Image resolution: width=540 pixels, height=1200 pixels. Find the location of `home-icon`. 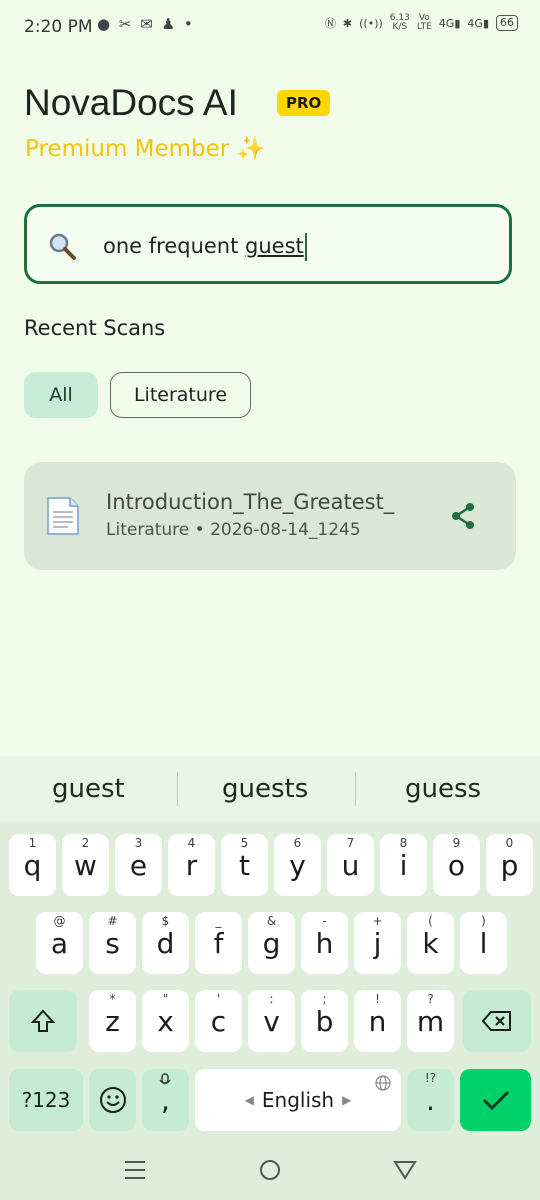

home-icon is located at coordinates (270, 1170).